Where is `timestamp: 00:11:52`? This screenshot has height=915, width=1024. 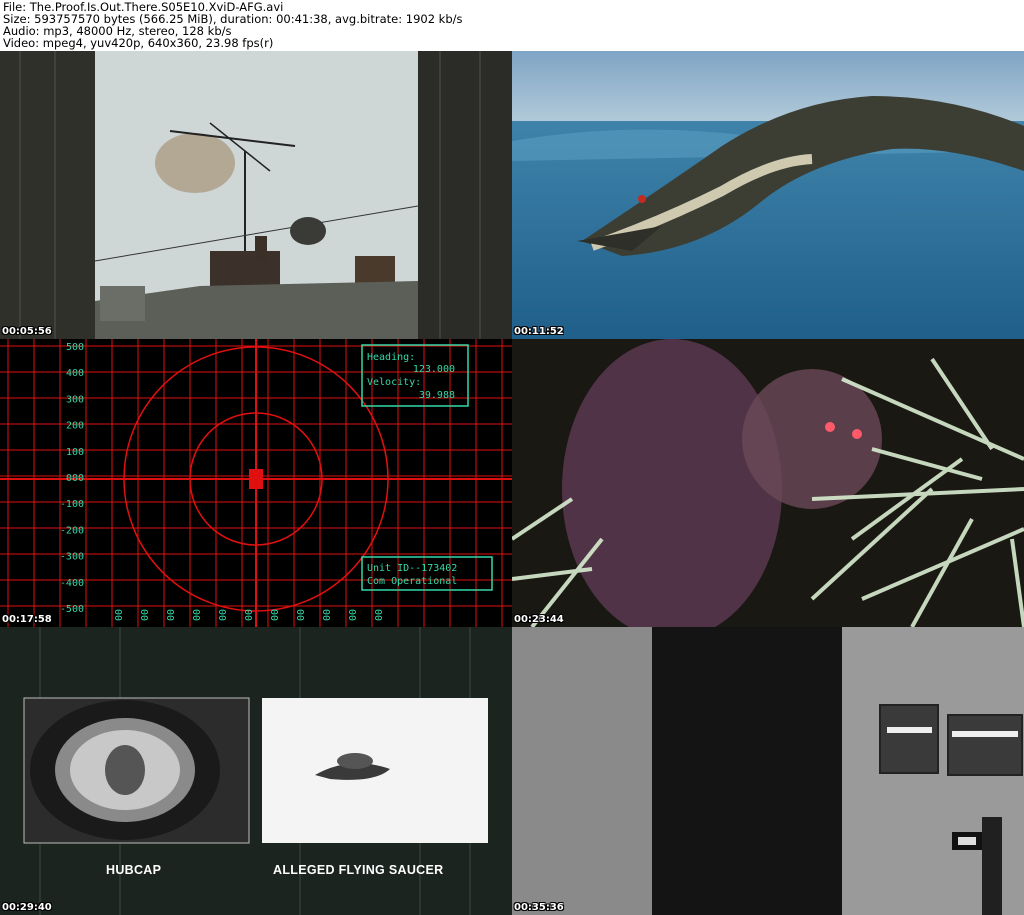
timestamp: 00:11:52 is located at coordinates (539, 331).